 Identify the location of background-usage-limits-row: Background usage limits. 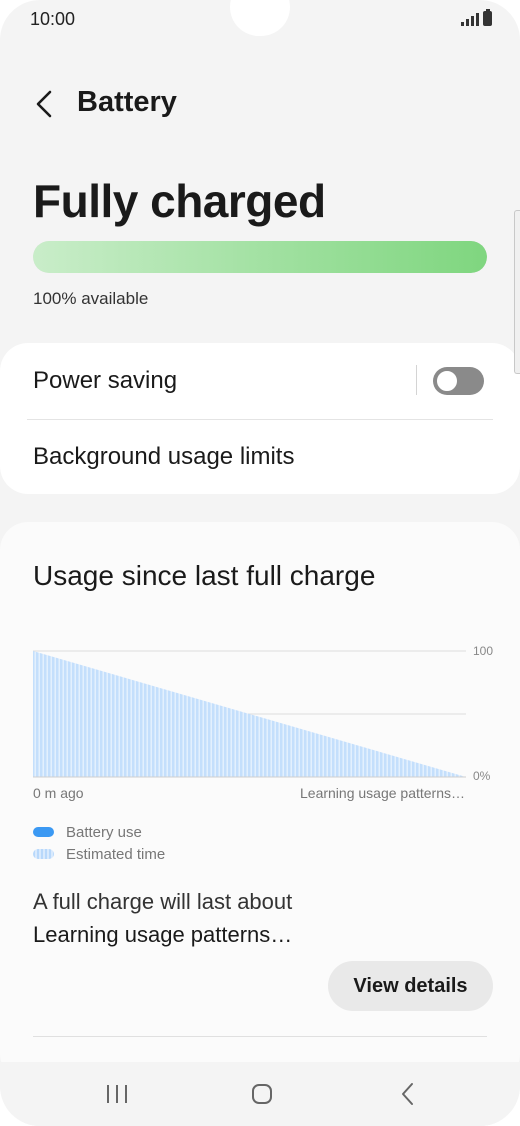
(260, 456).